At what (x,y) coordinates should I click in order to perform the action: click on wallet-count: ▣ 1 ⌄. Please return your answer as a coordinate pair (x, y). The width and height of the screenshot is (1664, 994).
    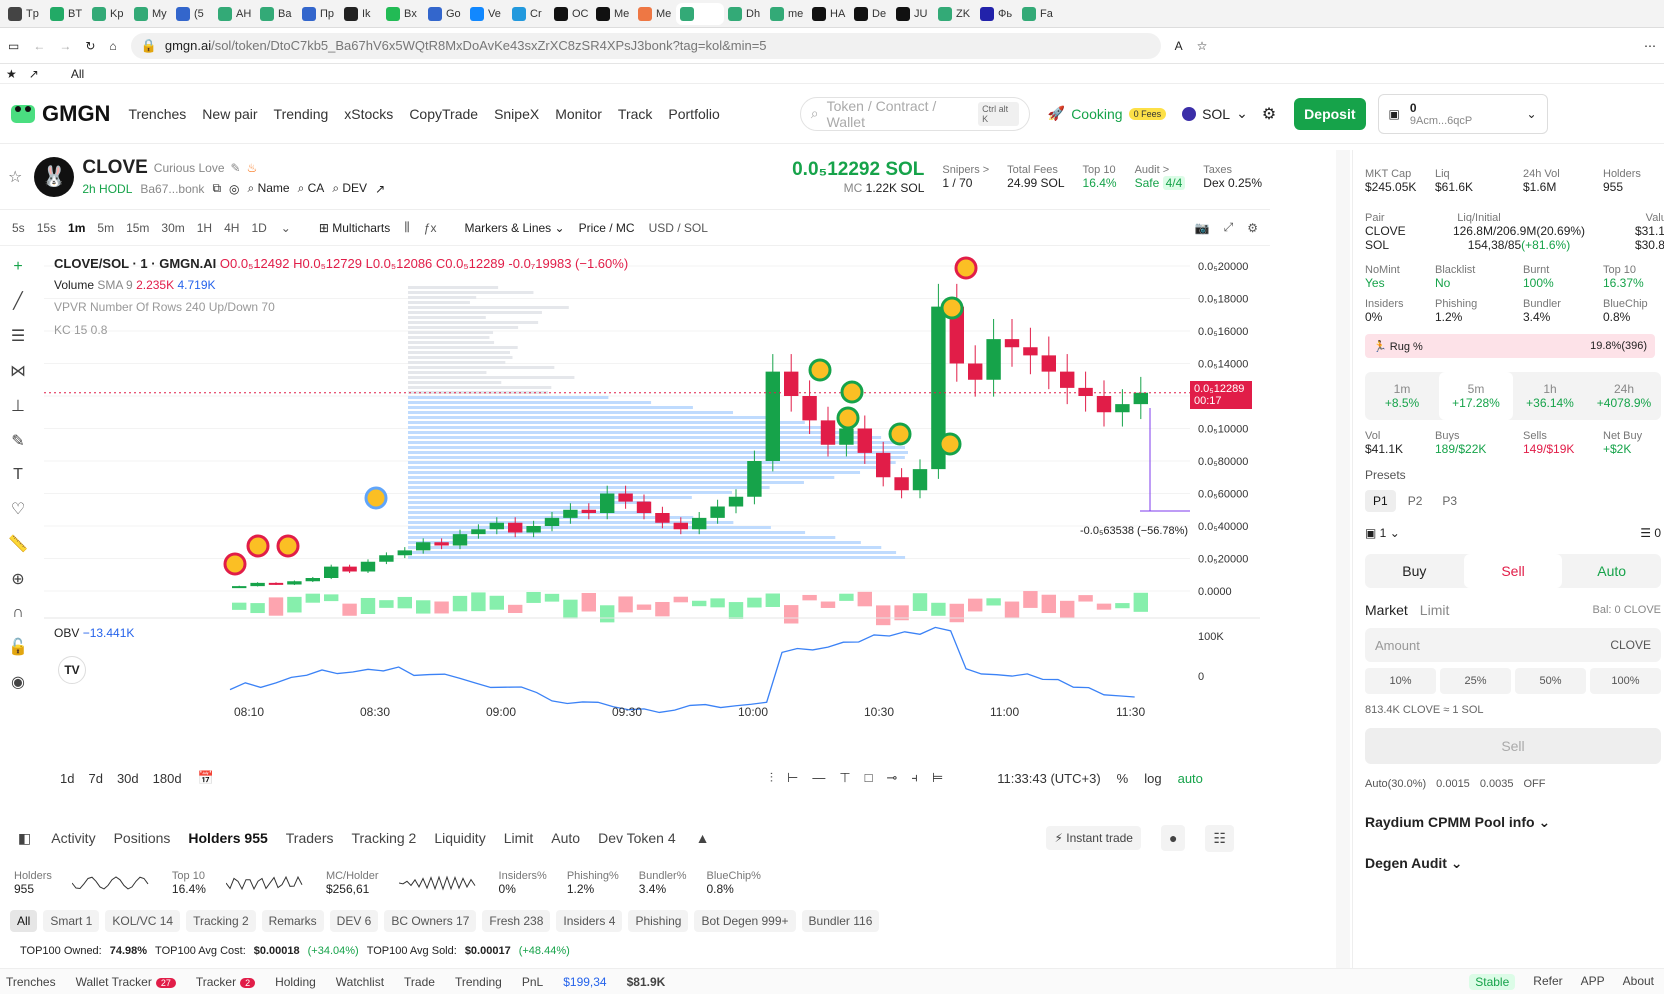
    Looking at the image, I should click on (1382, 533).